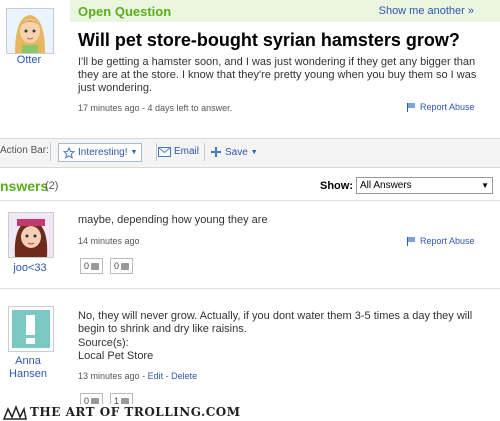 The height and width of the screenshot is (421, 500). Describe the element at coordinates (125, 266) in the screenshot. I see `thumbs-down-icon` at that location.